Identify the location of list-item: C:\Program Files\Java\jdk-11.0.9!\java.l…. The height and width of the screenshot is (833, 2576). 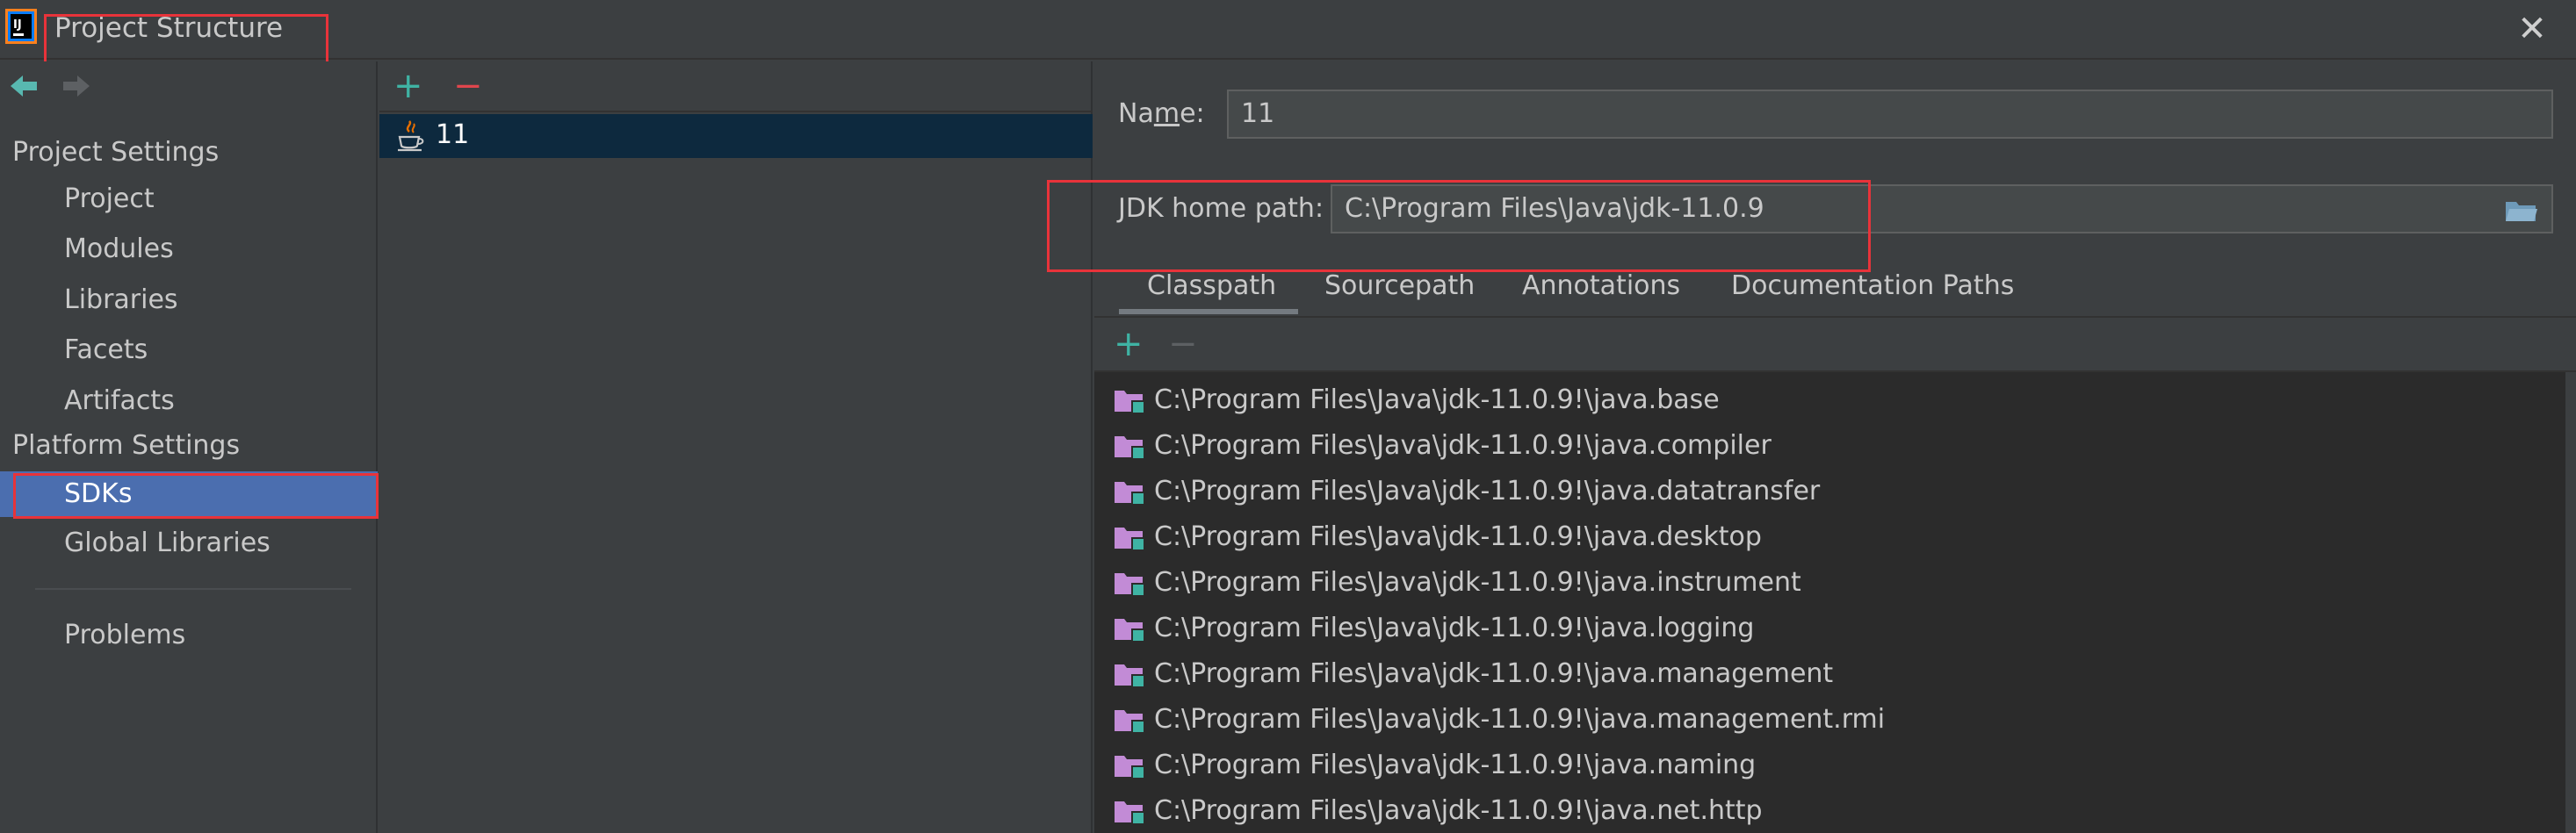
(1829, 629).